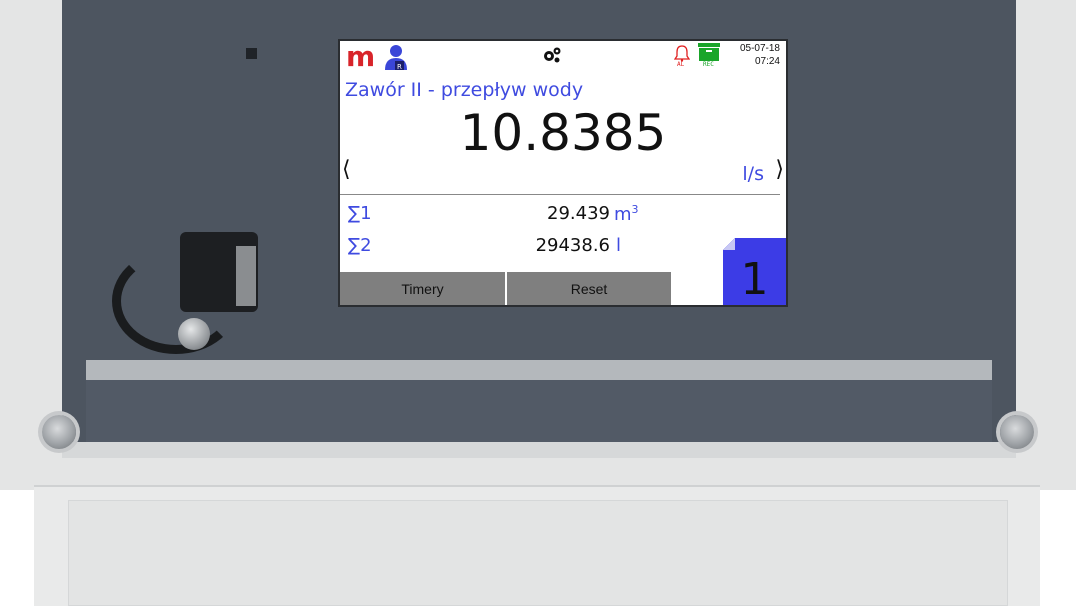 The height and width of the screenshot is (606, 1076). Describe the element at coordinates (361, 56) in the screenshot. I see `brand-logo: m` at that location.